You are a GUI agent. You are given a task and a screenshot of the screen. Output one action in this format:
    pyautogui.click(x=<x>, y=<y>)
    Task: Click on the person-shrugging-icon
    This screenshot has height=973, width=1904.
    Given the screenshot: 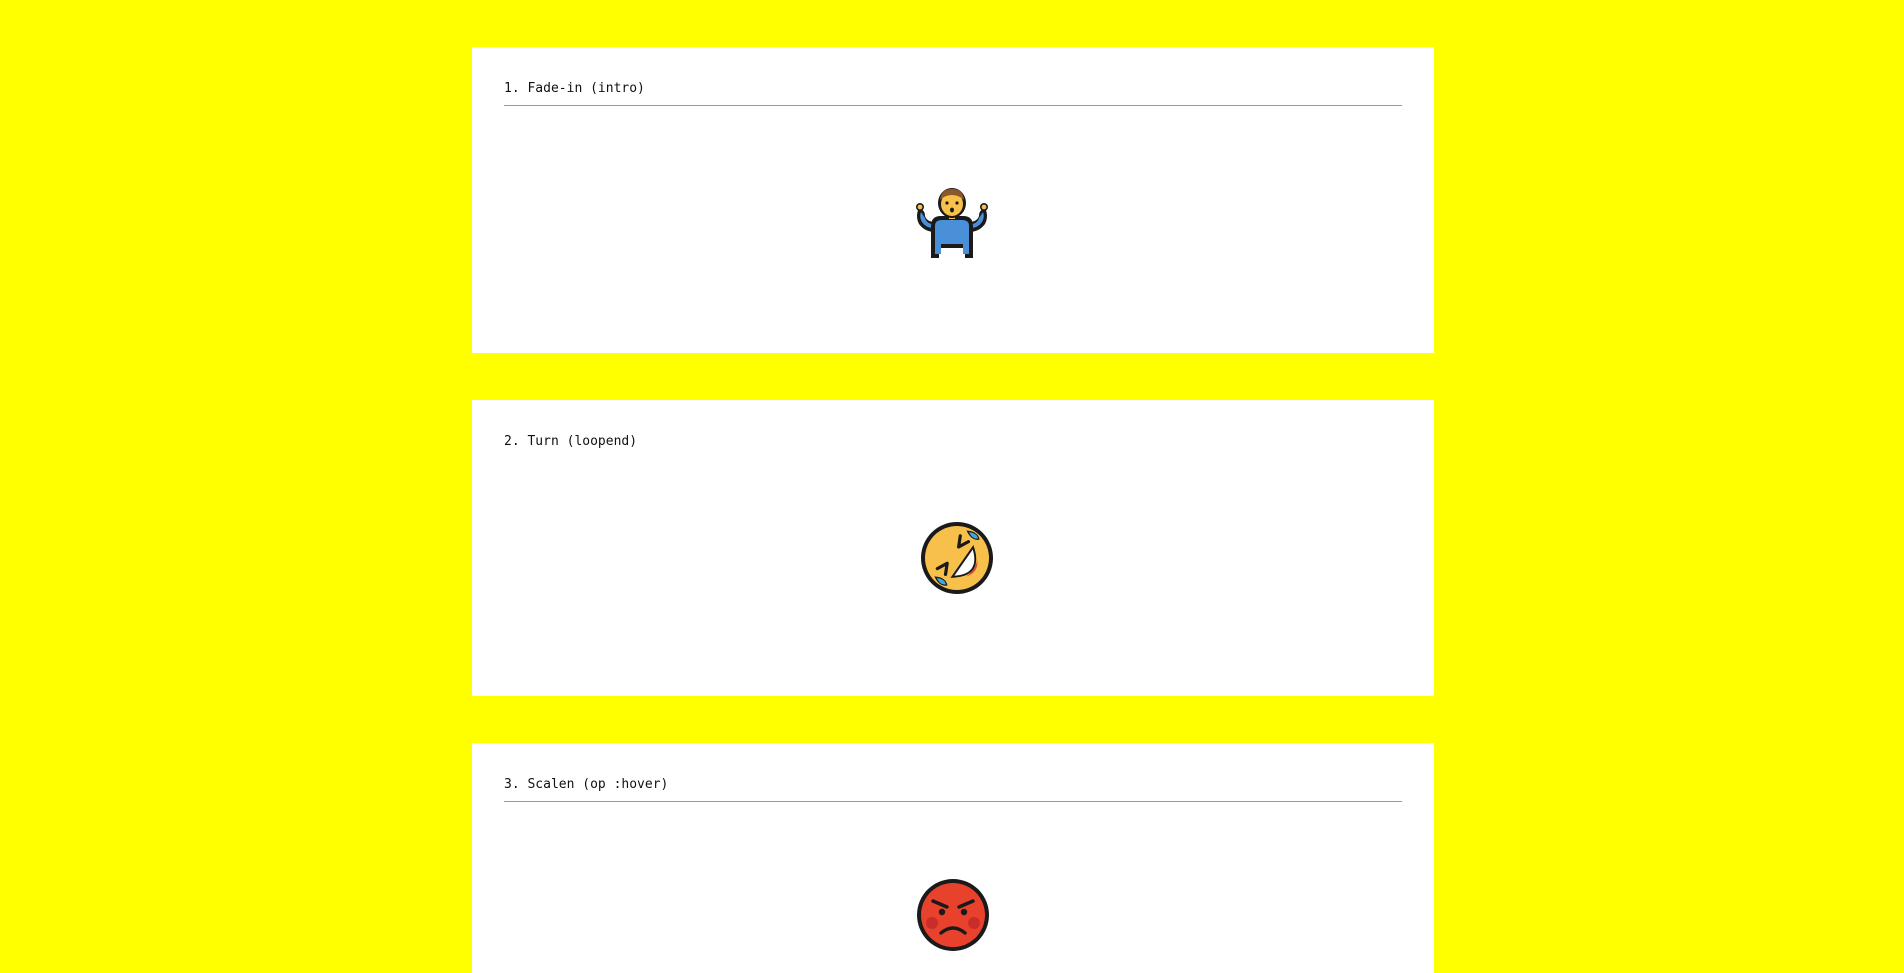 What is the action you would take?
    pyautogui.click(x=952, y=223)
    